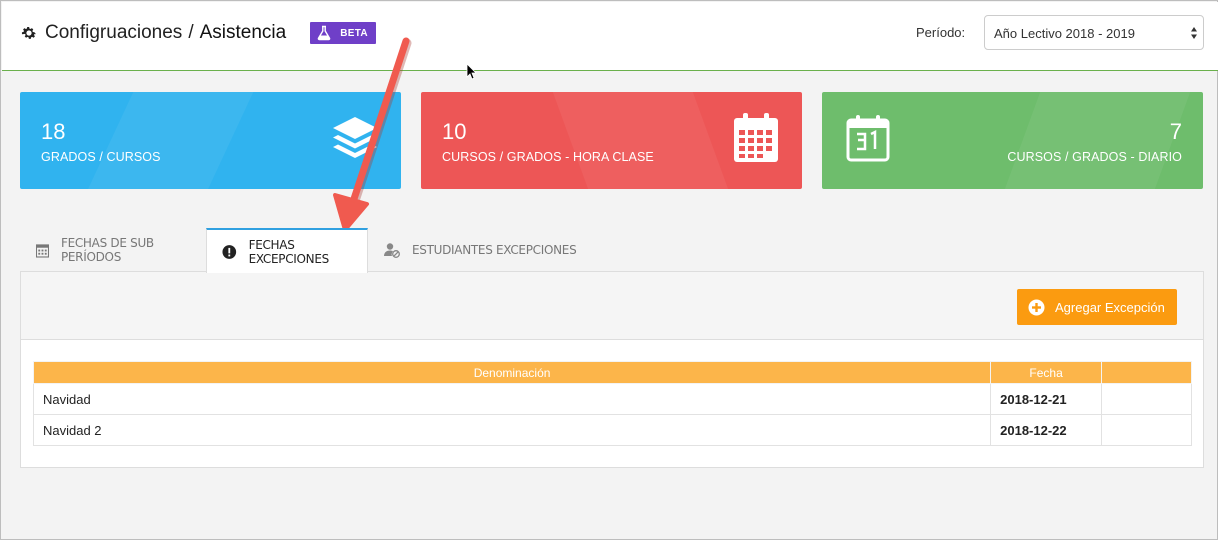 The width and height of the screenshot is (1218, 540). Describe the element at coordinates (107, 250) in the screenshot. I see `tab-label: FECHAS DE SUB PERÍODOS` at that location.